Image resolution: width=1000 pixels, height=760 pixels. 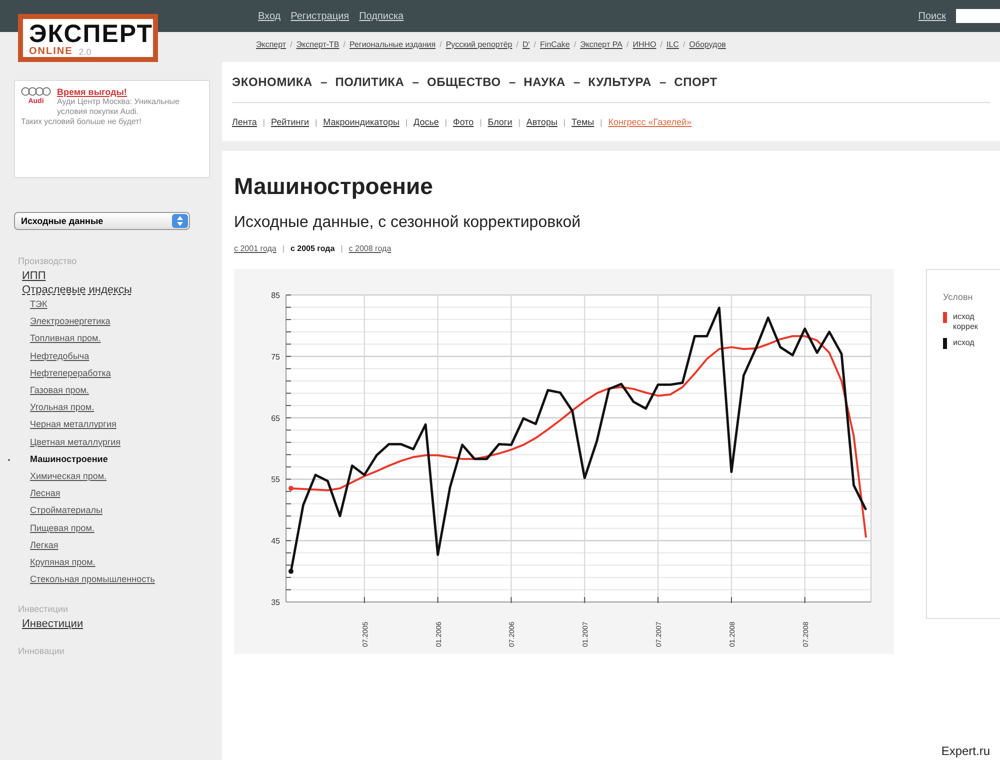 I want to click on y-tick-label: 45, so click(x=275, y=541).